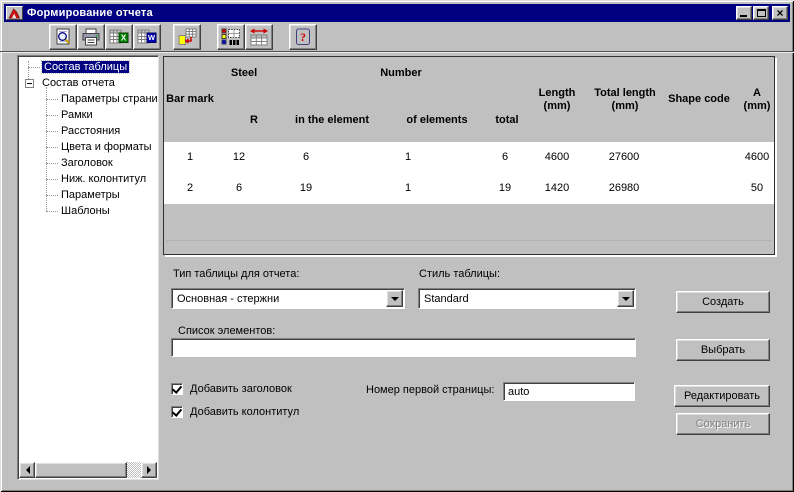 Image resolution: width=794 pixels, height=492 pixels. Describe the element at coordinates (90, 13) in the screenshot. I see `window-title: Формирование отчета` at that location.